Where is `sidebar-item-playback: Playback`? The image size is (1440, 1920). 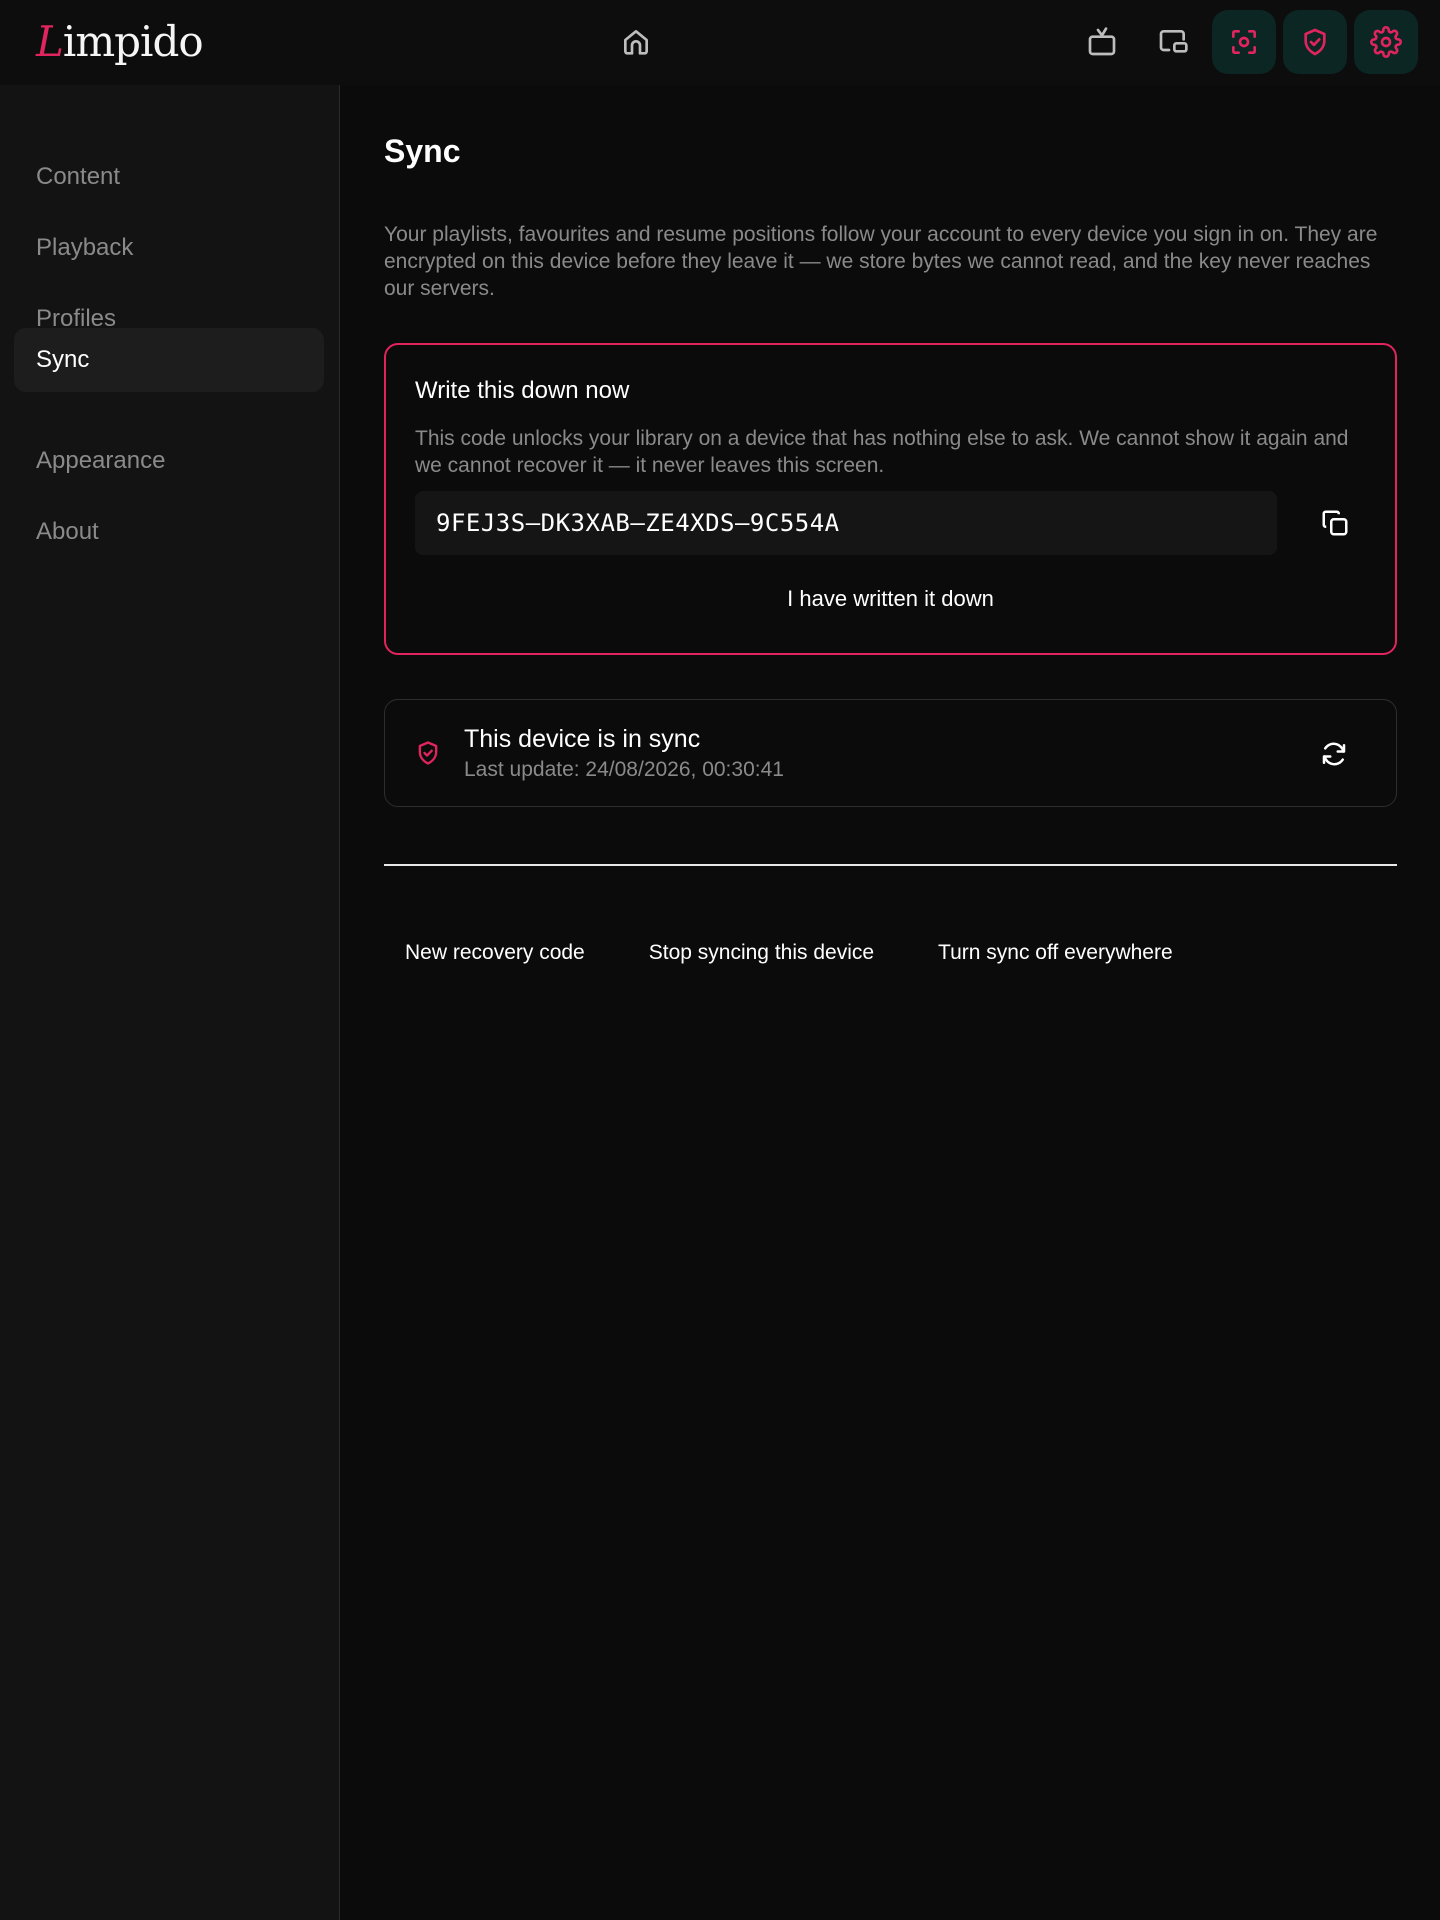 sidebar-item-playback: Playback is located at coordinates (169, 248).